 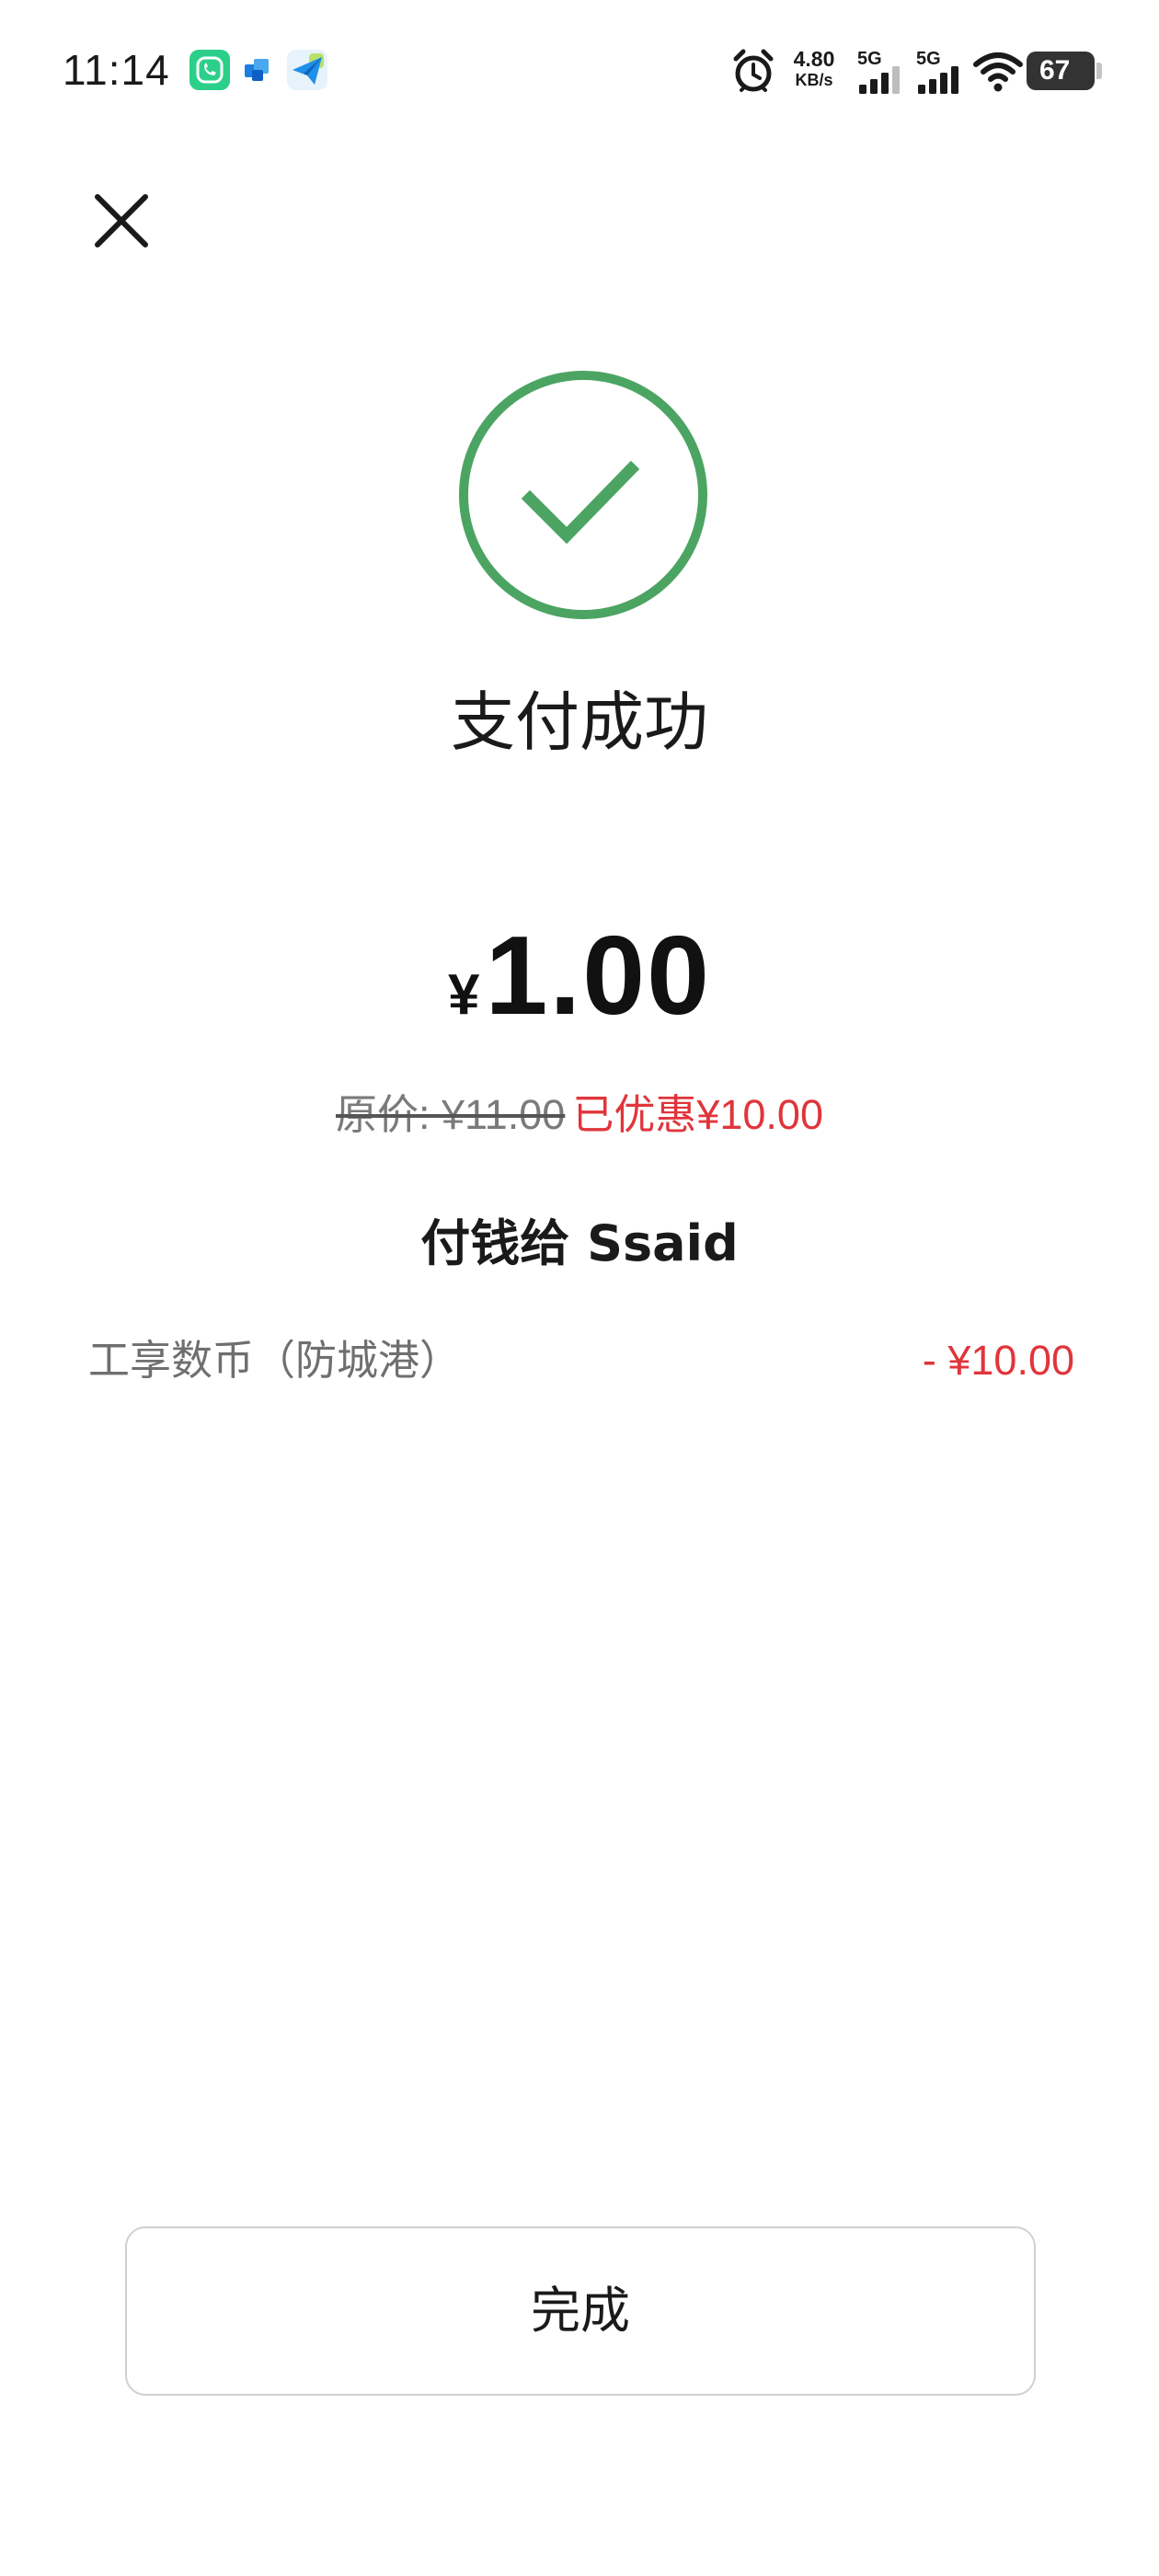 I want to click on currency-symbol: ¥, so click(x=464, y=995).